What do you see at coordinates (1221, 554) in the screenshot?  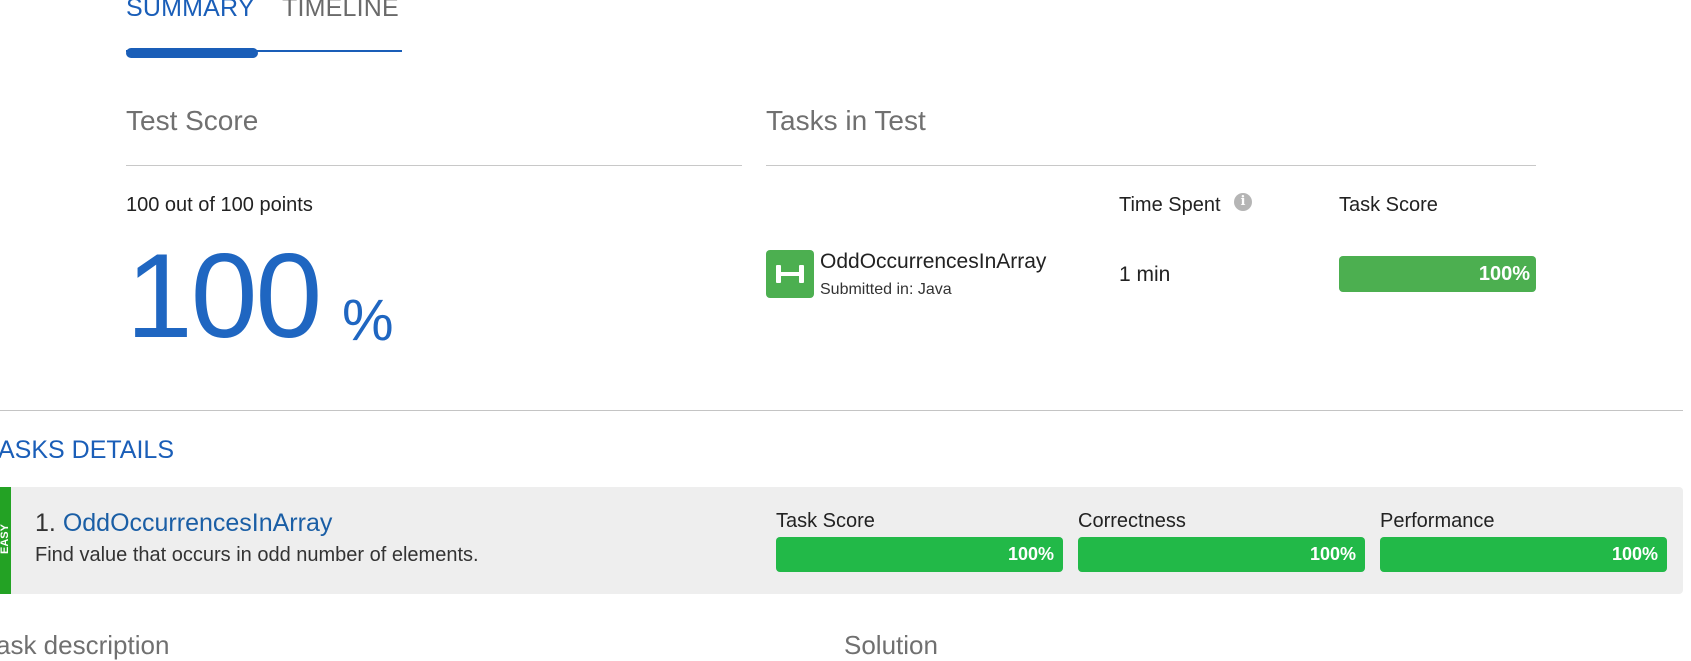 I see `metric-correctness-bar: 100%` at bounding box center [1221, 554].